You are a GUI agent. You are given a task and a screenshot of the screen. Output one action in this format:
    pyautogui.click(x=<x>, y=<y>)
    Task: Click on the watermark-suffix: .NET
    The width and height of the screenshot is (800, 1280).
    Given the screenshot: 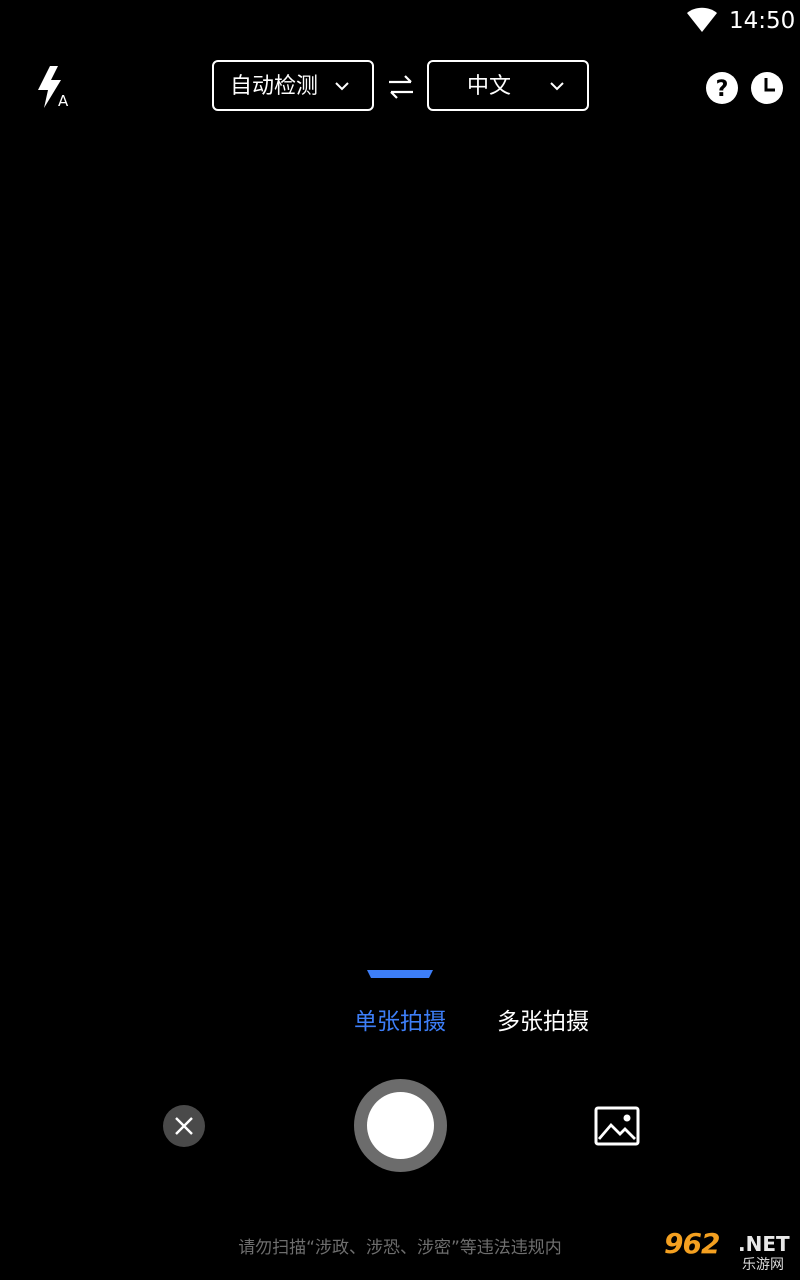 What is the action you would take?
    pyautogui.click(x=764, y=1244)
    